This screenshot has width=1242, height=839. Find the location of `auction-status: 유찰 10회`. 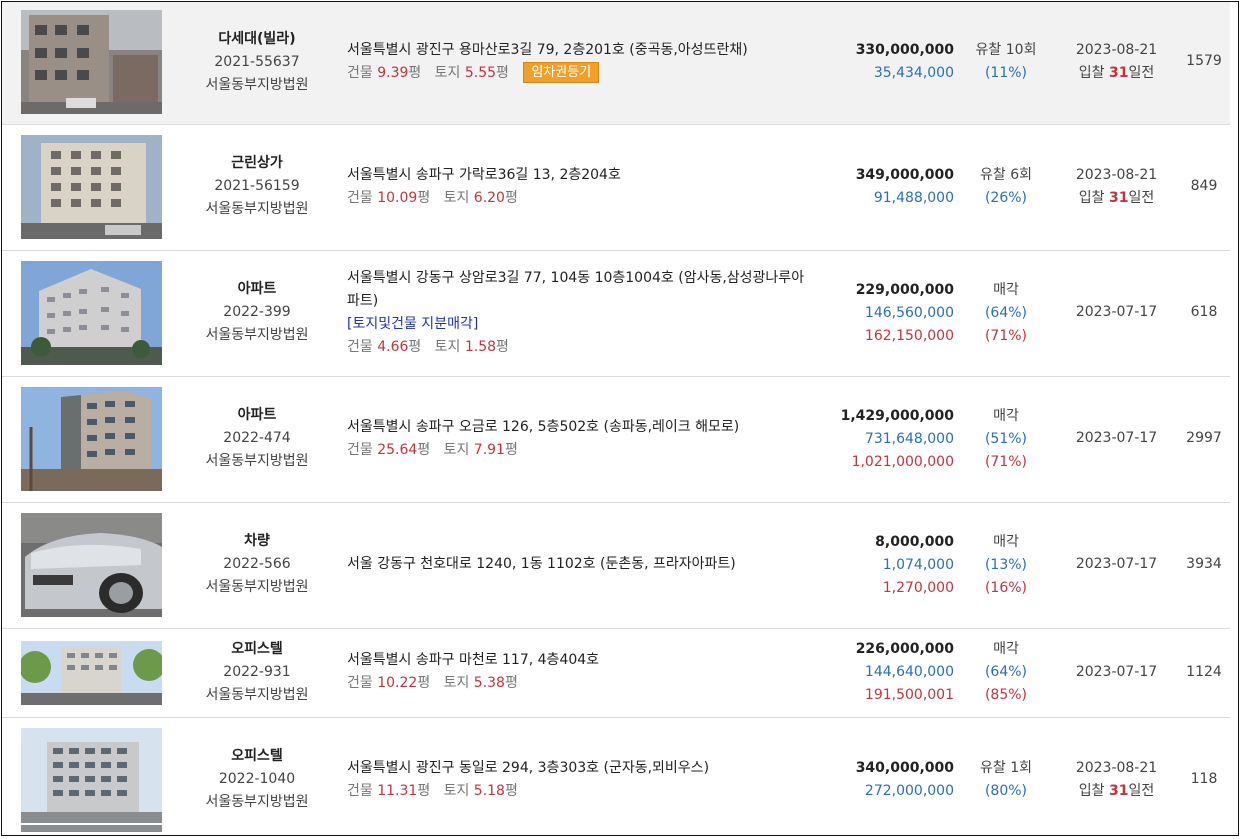

auction-status: 유찰 10회 is located at coordinates (1006, 50).